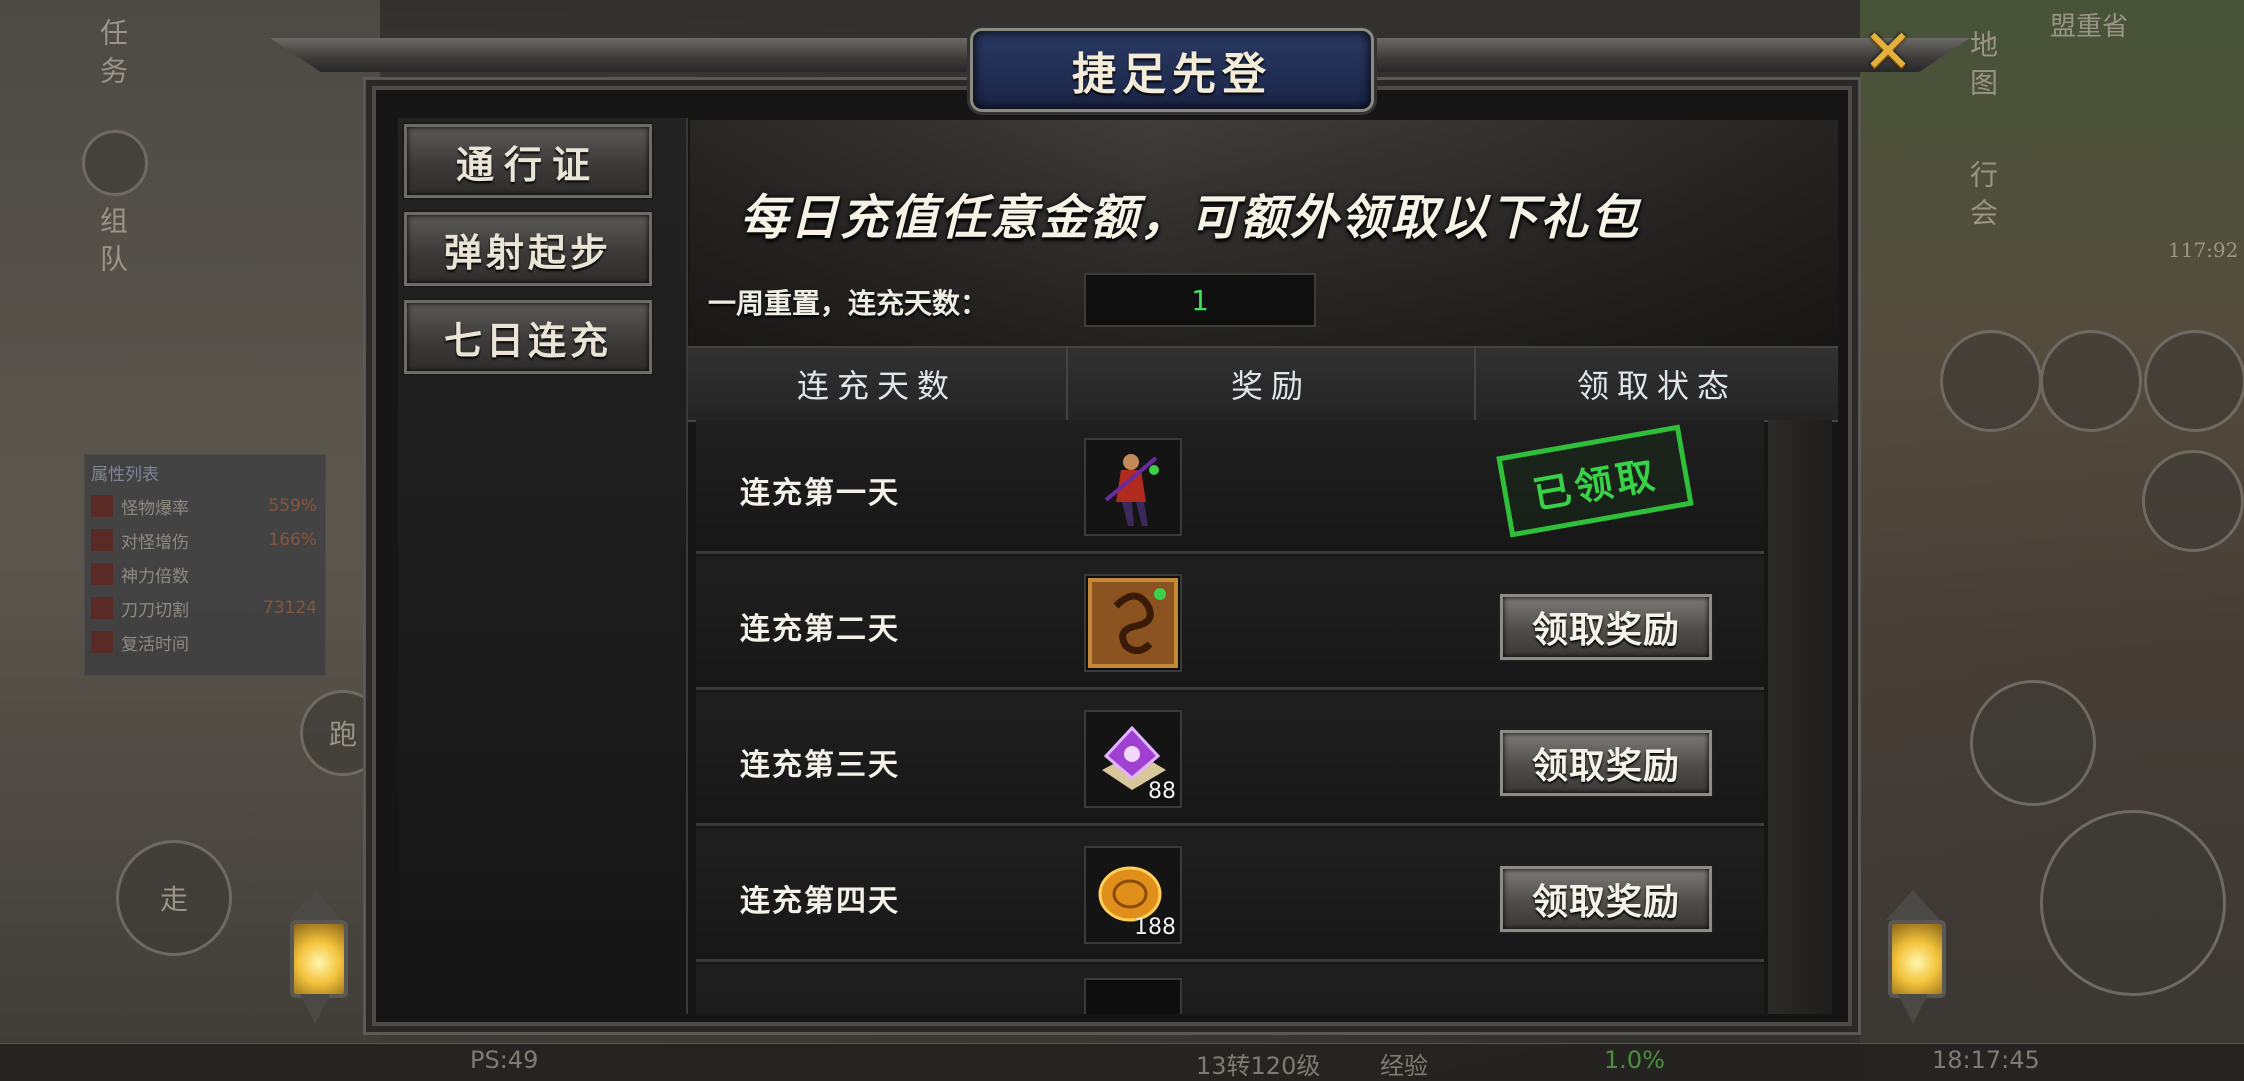 Image resolution: width=2244 pixels, height=1081 pixels. I want to click on stat-row: 刀刀切割 73124, so click(205, 608).